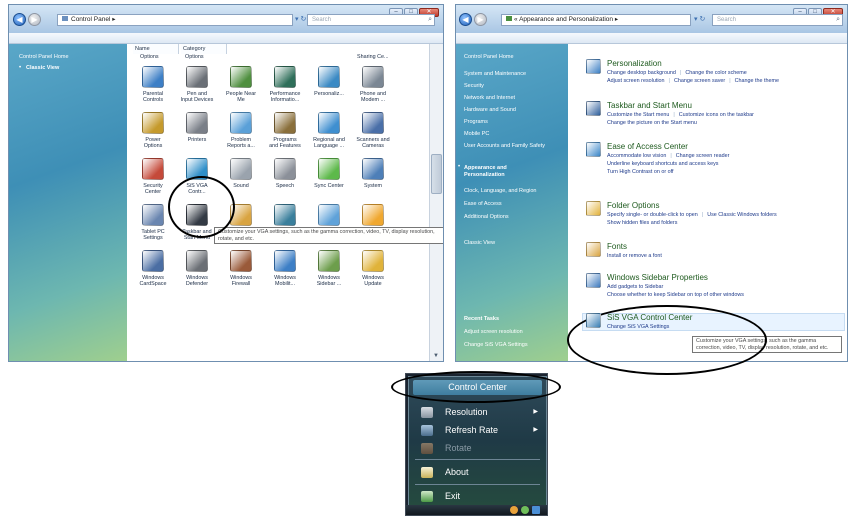 This screenshot has height=516, width=852. Describe the element at coordinates (477, 484) in the screenshot. I see `menu-separator` at that location.